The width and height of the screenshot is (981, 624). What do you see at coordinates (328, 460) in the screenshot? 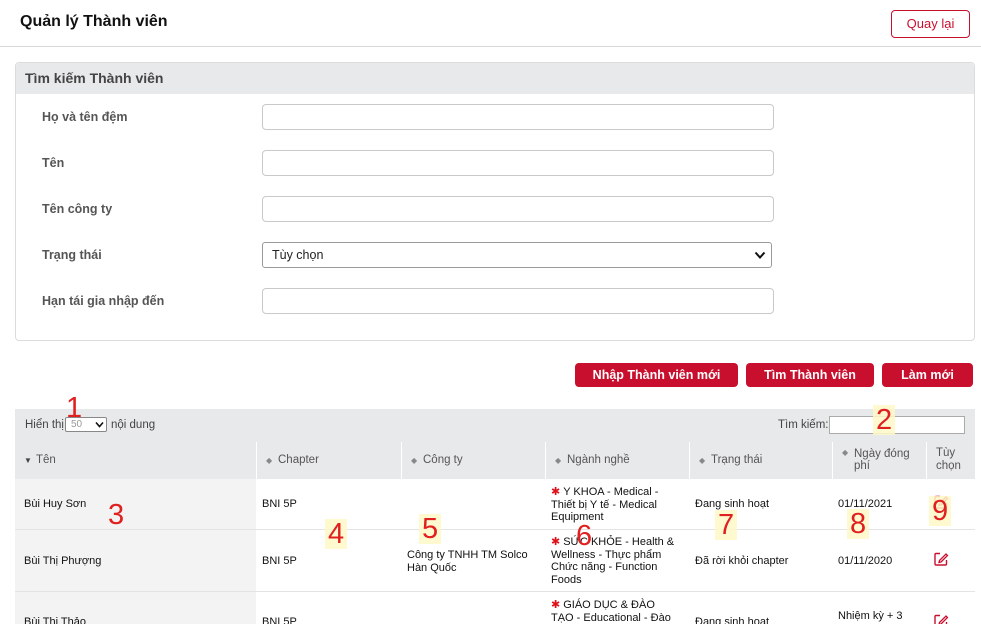
I see `column-header-chapter: ◆ Chapter` at bounding box center [328, 460].